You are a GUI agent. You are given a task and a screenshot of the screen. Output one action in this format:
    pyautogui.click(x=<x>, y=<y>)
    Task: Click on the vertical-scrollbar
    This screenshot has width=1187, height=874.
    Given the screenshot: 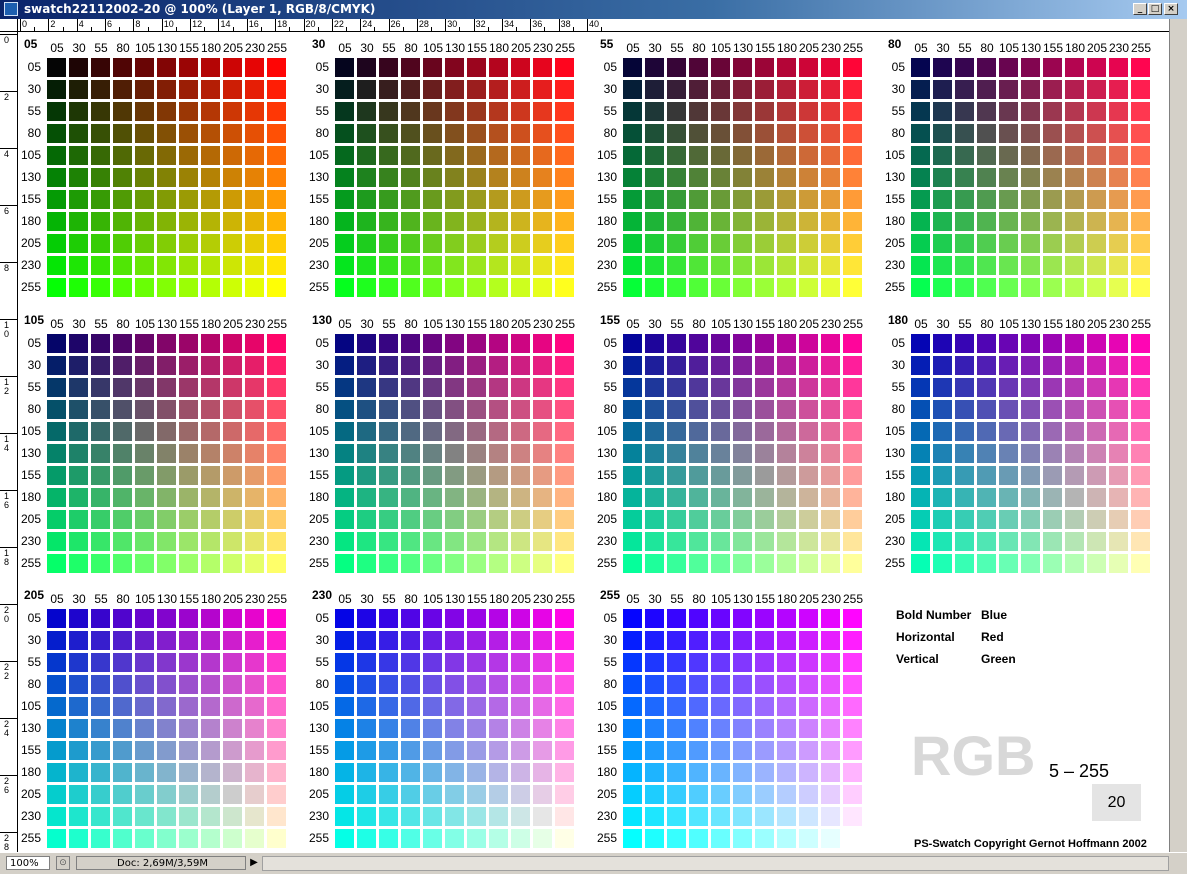 What is the action you would take?
    pyautogui.click(x=1178, y=435)
    